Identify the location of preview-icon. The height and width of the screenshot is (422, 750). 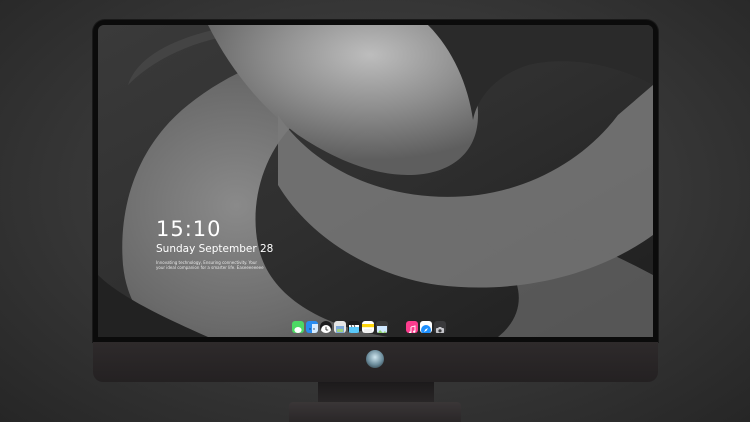
(340, 327).